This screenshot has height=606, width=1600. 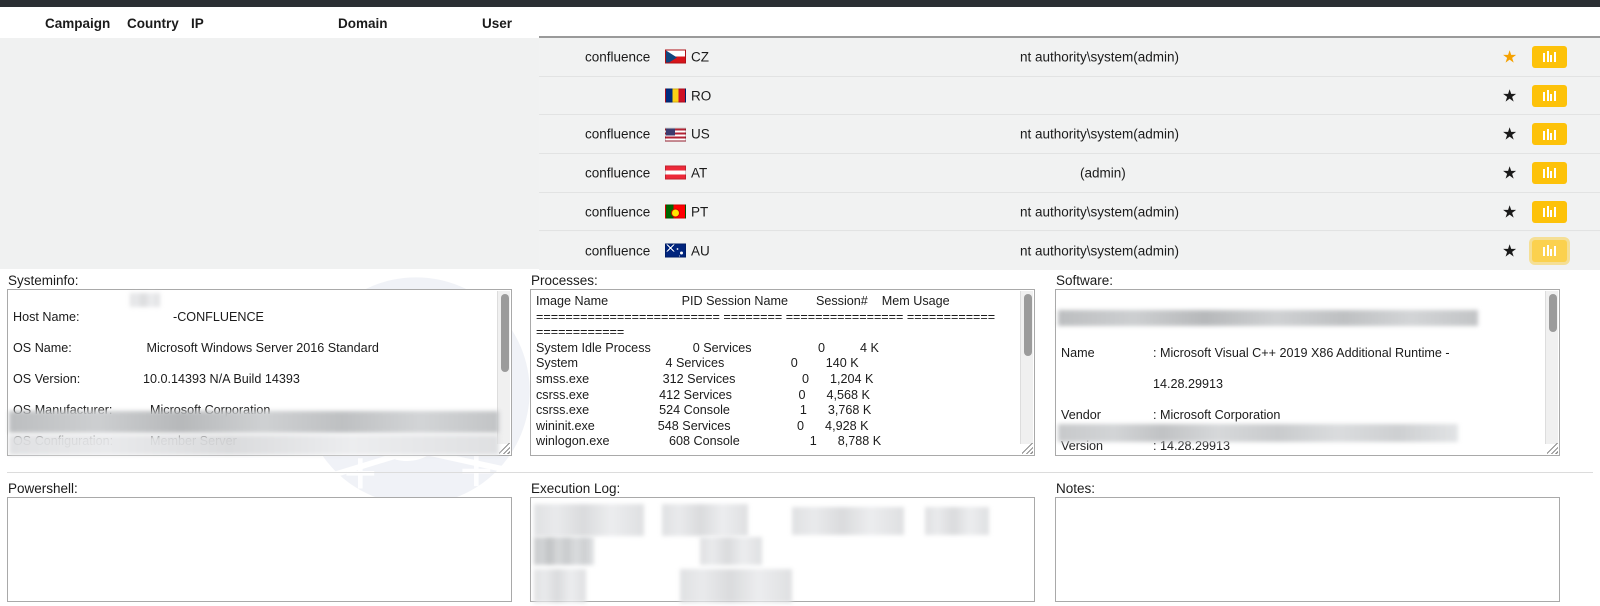 What do you see at coordinates (675, 250) in the screenshot?
I see `flag-au-icon` at bounding box center [675, 250].